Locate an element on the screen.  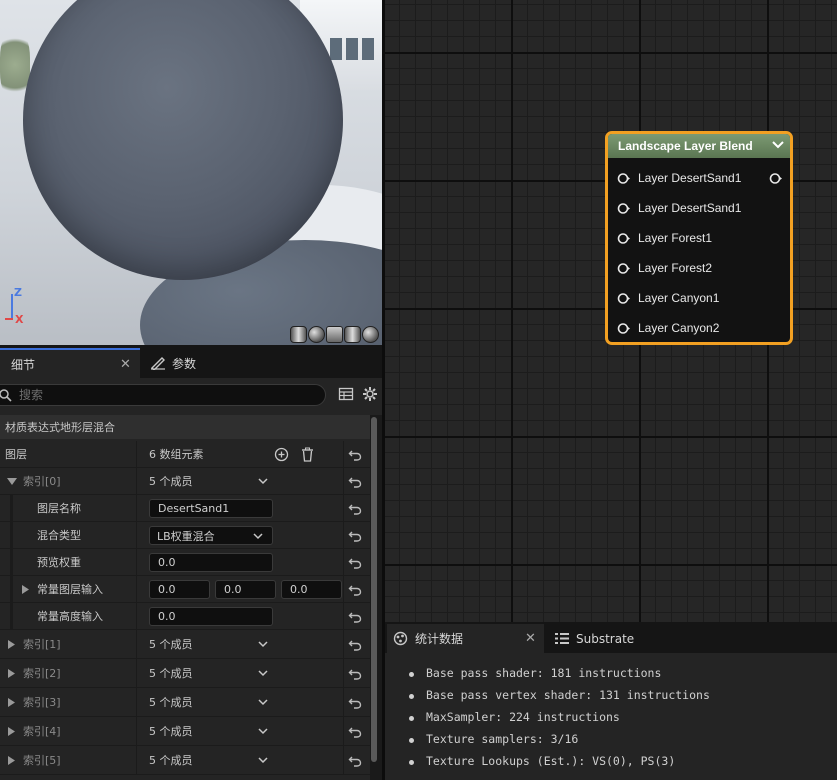
gear-icon is located at coordinates (370, 394).